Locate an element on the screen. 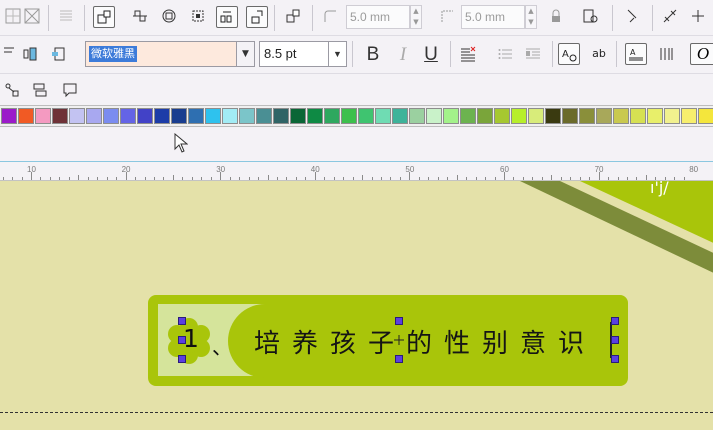  group-icon is located at coordinates (141, 17).